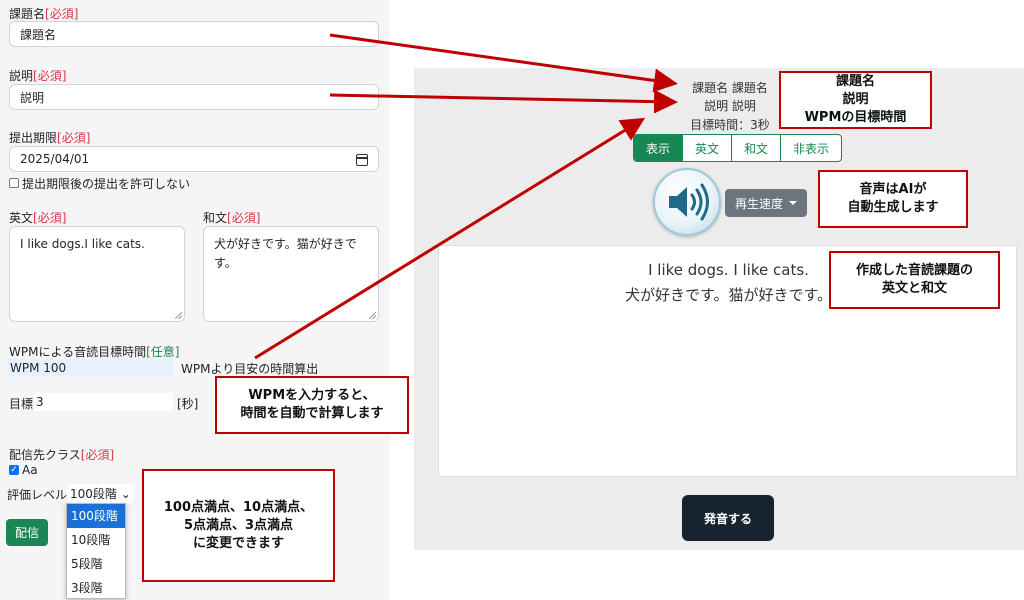  What do you see at coordinates (90, 368) in the screenshot?
I see `wpm-input: WPM 100` at bounding box center [90, 368].